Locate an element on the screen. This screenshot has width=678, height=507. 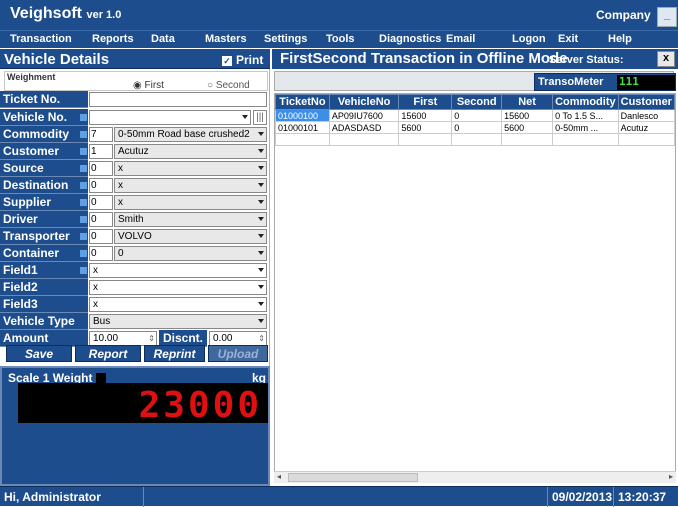
customer-code: 1 is located at coordinates (101, 151).